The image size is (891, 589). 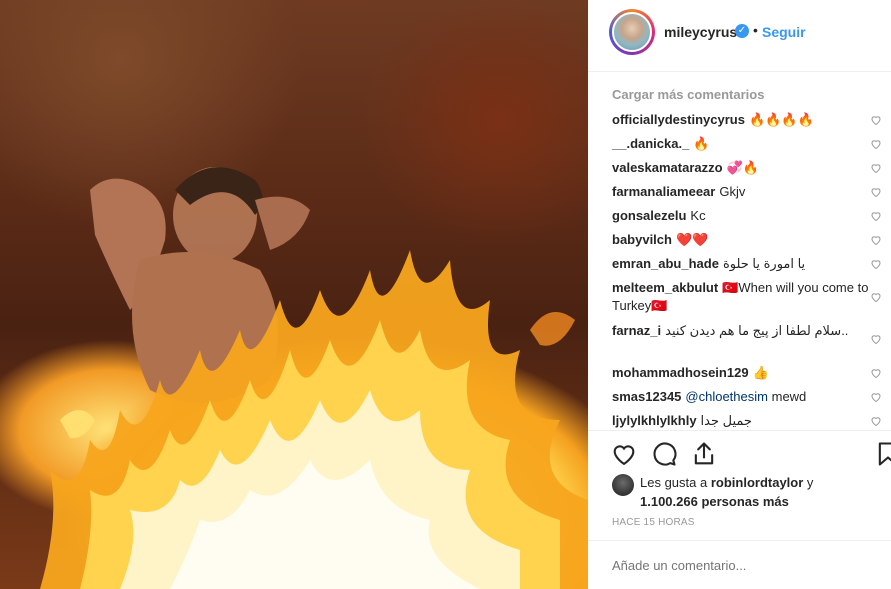 What do you see at coordinates (781, 119) in the screenshot?
I see `comment-text: 🔥🔥🔥🔥` at bounding box center [781, 119].